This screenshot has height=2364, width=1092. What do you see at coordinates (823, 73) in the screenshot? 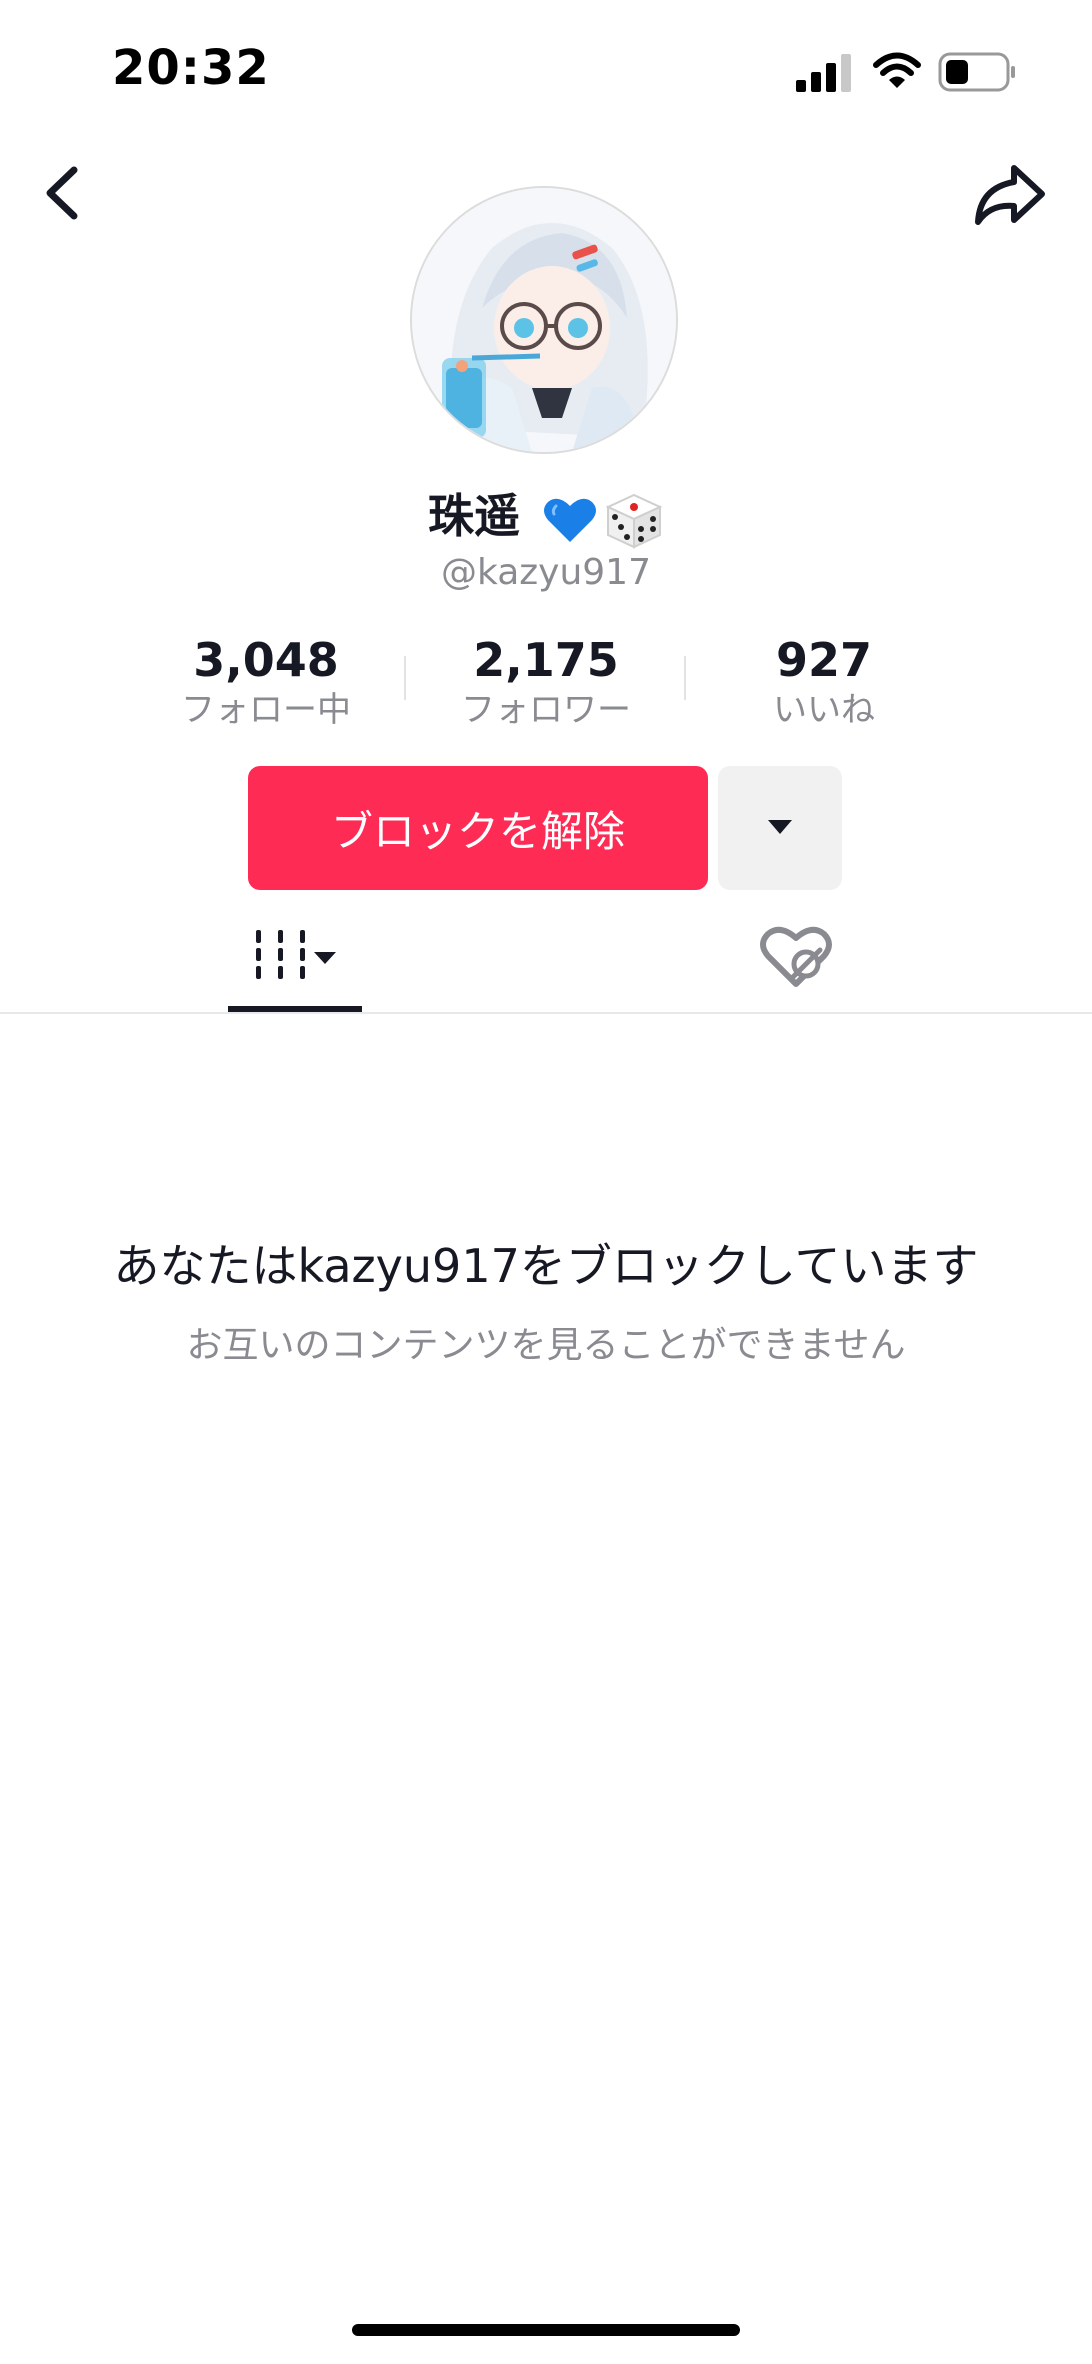
I see `signal-icon` at bounding box center [823, 73].